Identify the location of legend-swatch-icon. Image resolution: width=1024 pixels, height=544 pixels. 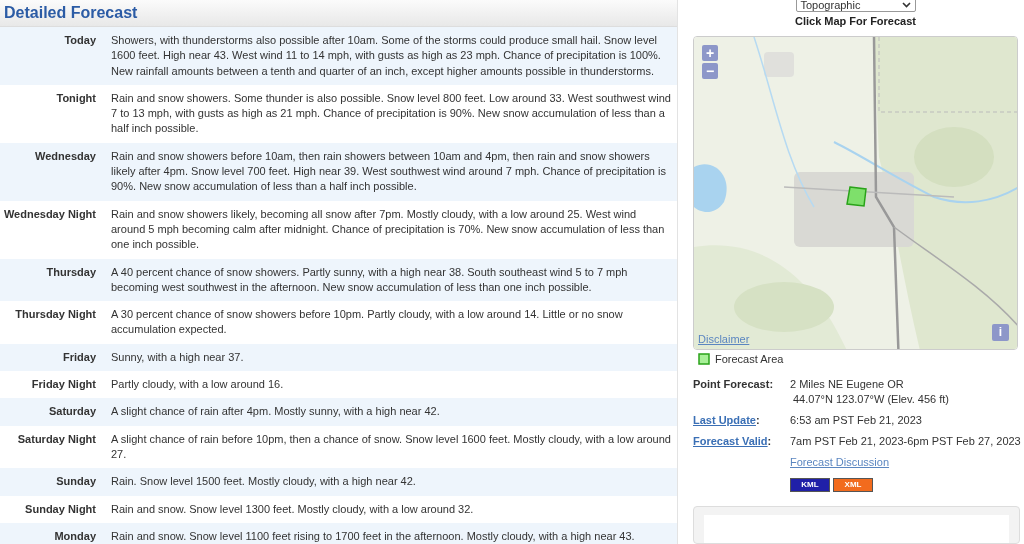
(704, 358).